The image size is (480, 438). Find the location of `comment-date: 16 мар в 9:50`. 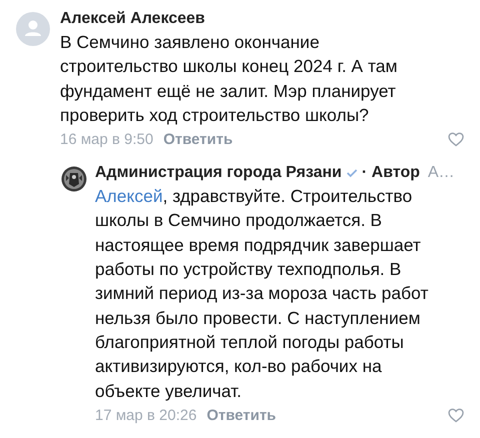

comment-date: 16 мар в 9:50 is located at coordinates (107, 139).